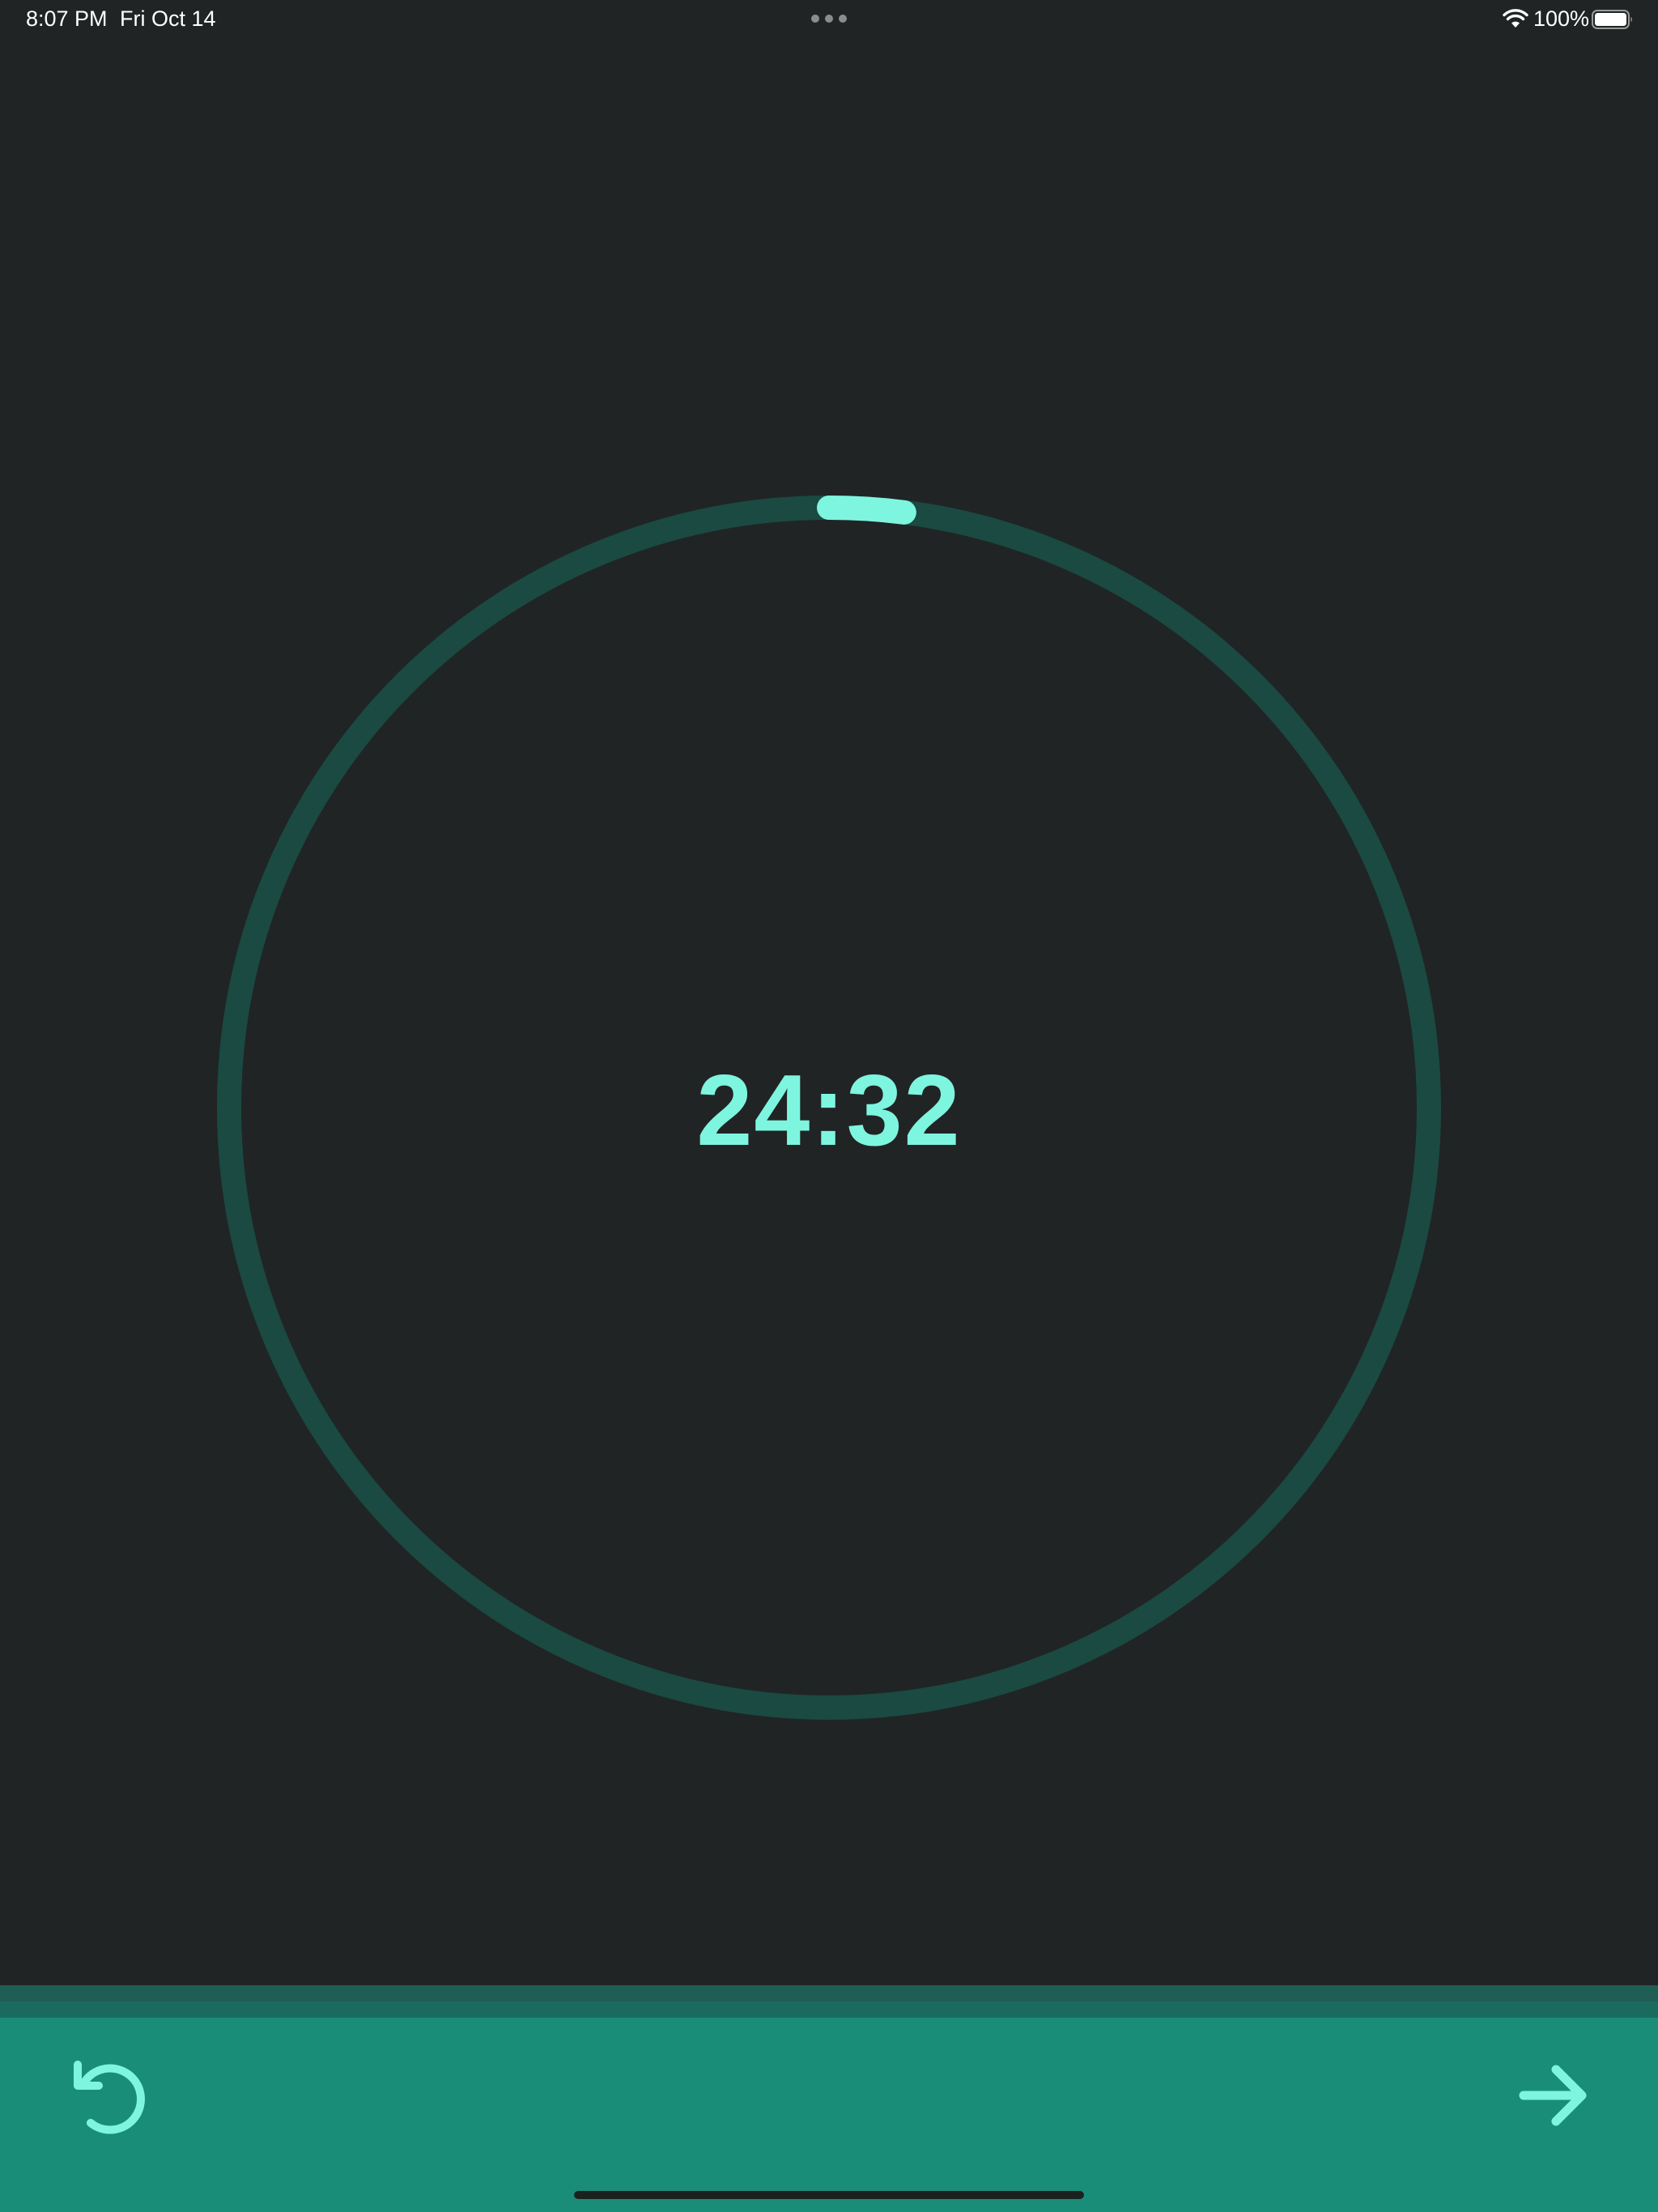 The width and height of the screenshot is (1658, 2212). Describe the element at coordinates (829, 2195) in the screenshot. I see `home-indicator` at that location.